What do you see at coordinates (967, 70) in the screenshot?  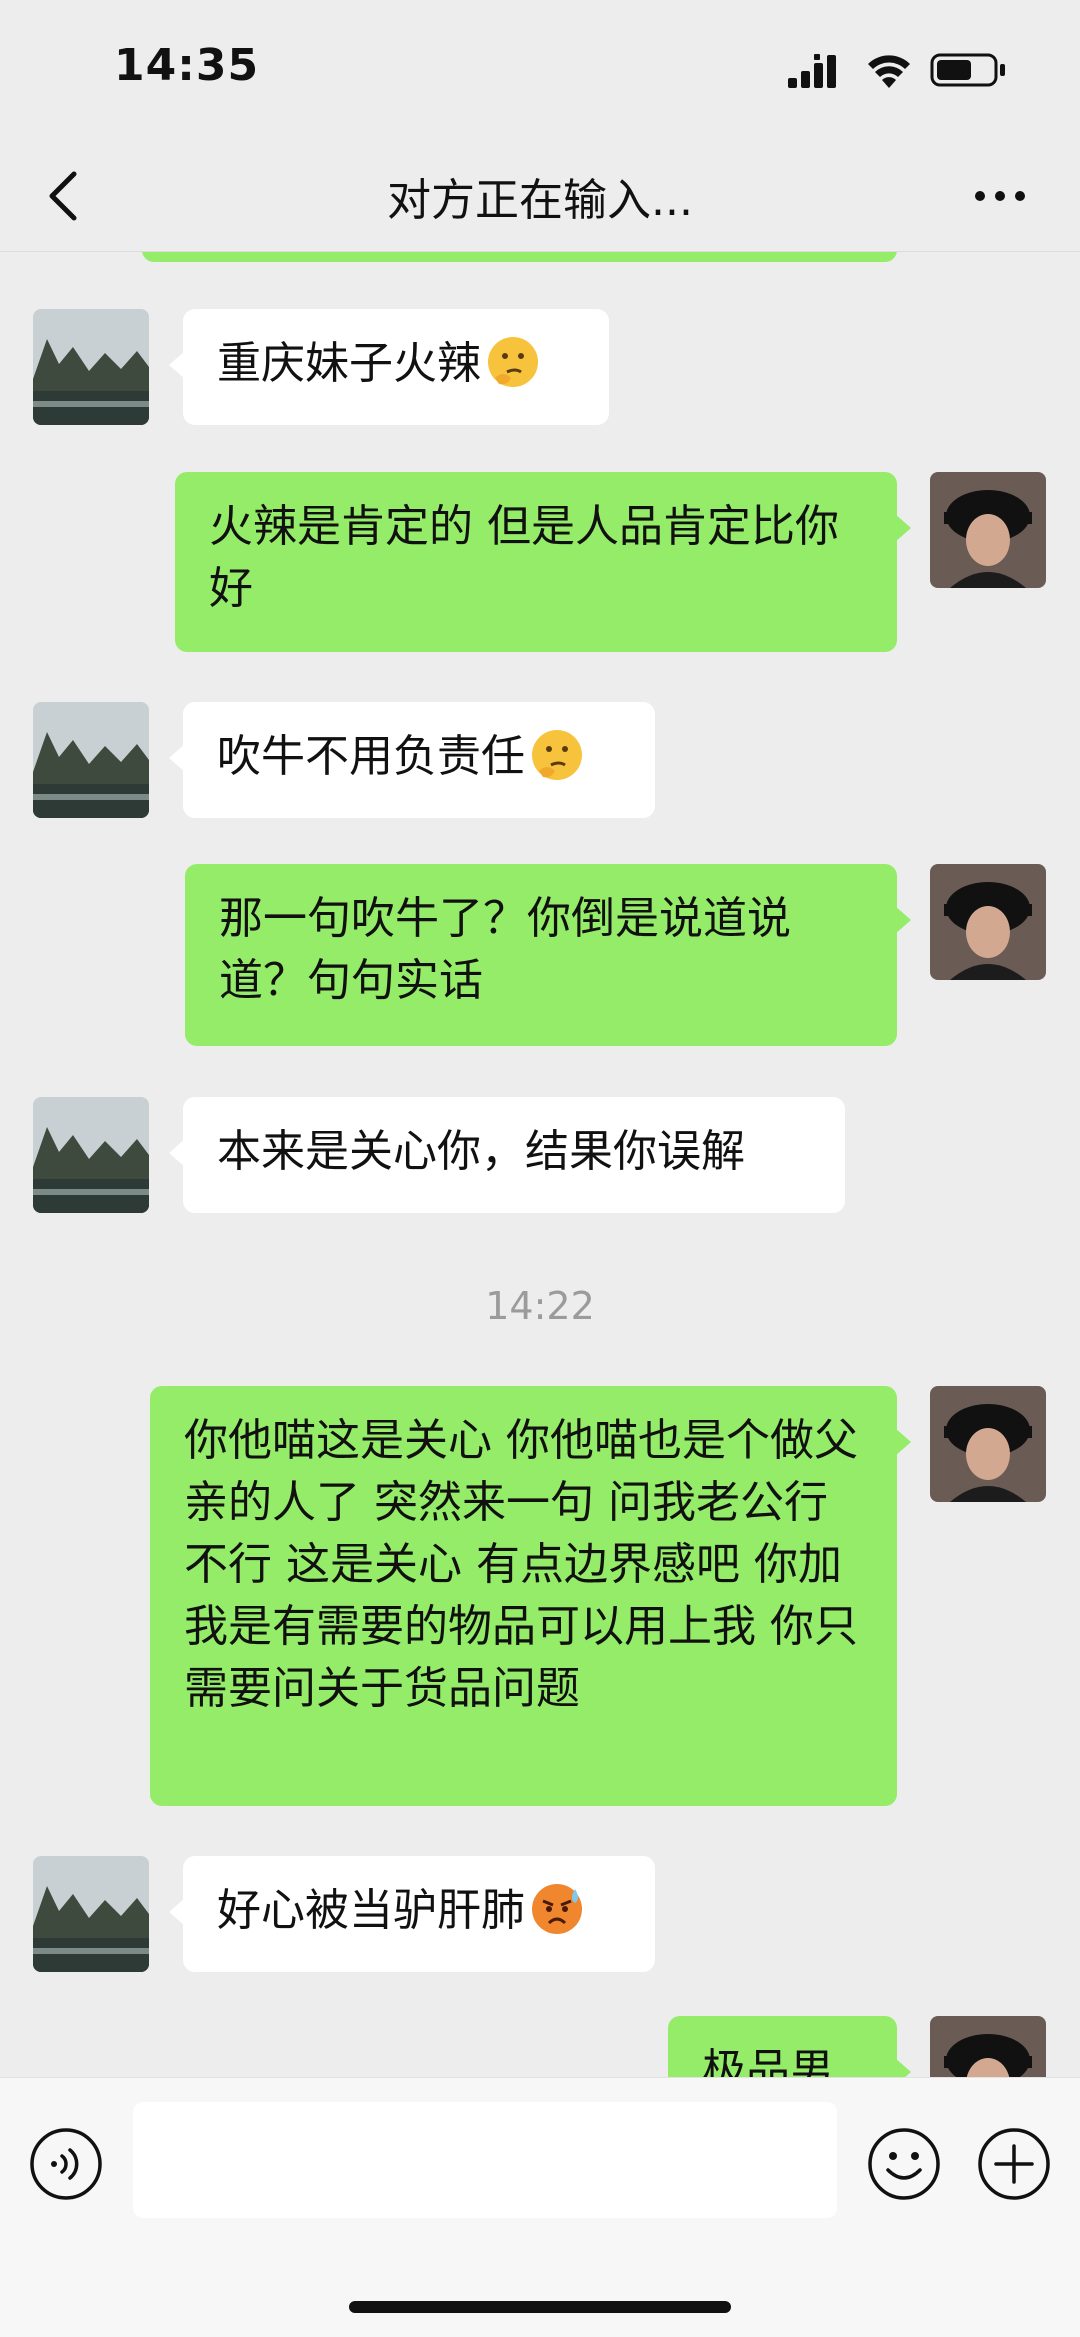 I see `battery-icon` at bounding box center [967, 70].